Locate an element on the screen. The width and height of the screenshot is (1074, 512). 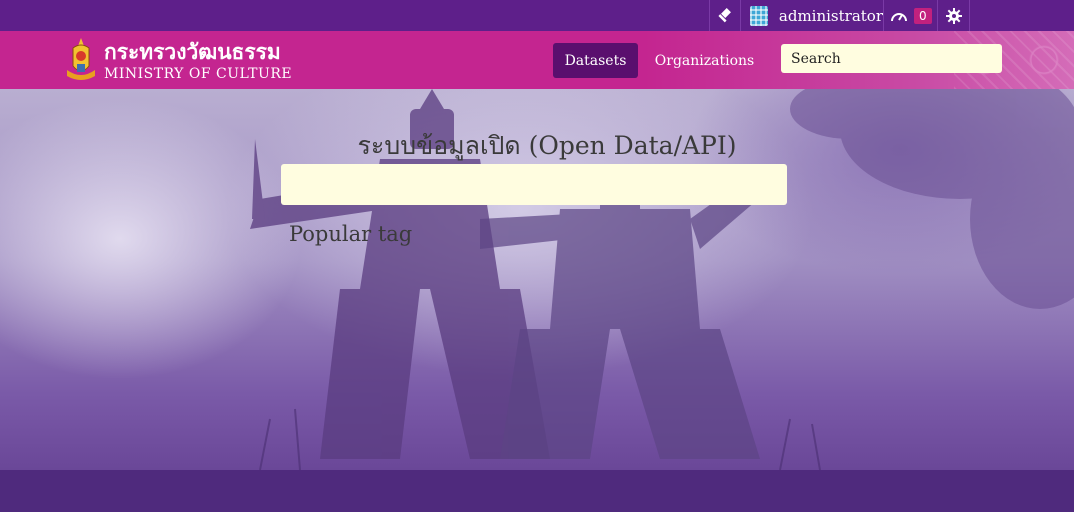
user-account-link: administrator is located at coordinates (811, 15).